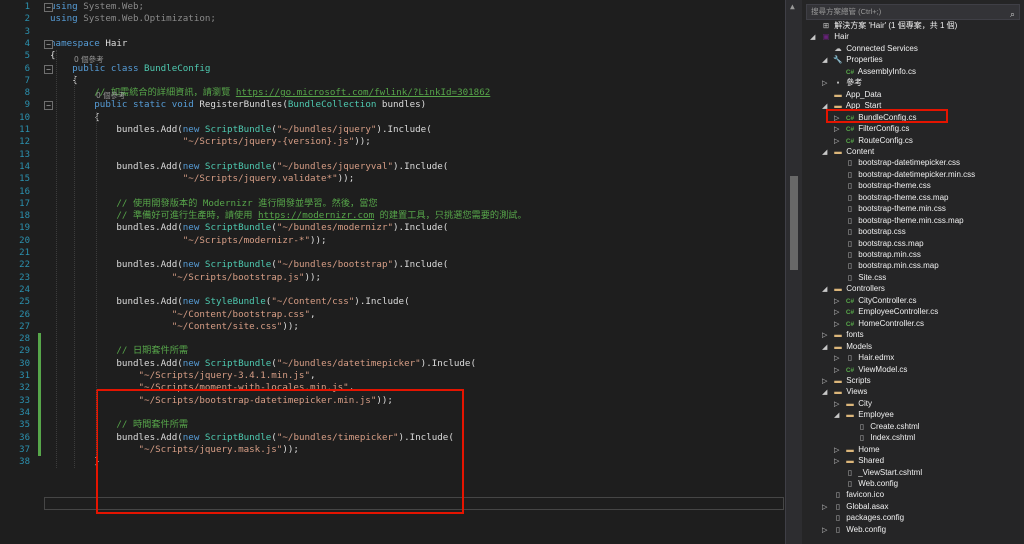 Image resolution: width=1024 pixels, height=544 pixels. I want to click on tree-item: ▷ ▬ City, so click(853, 403).